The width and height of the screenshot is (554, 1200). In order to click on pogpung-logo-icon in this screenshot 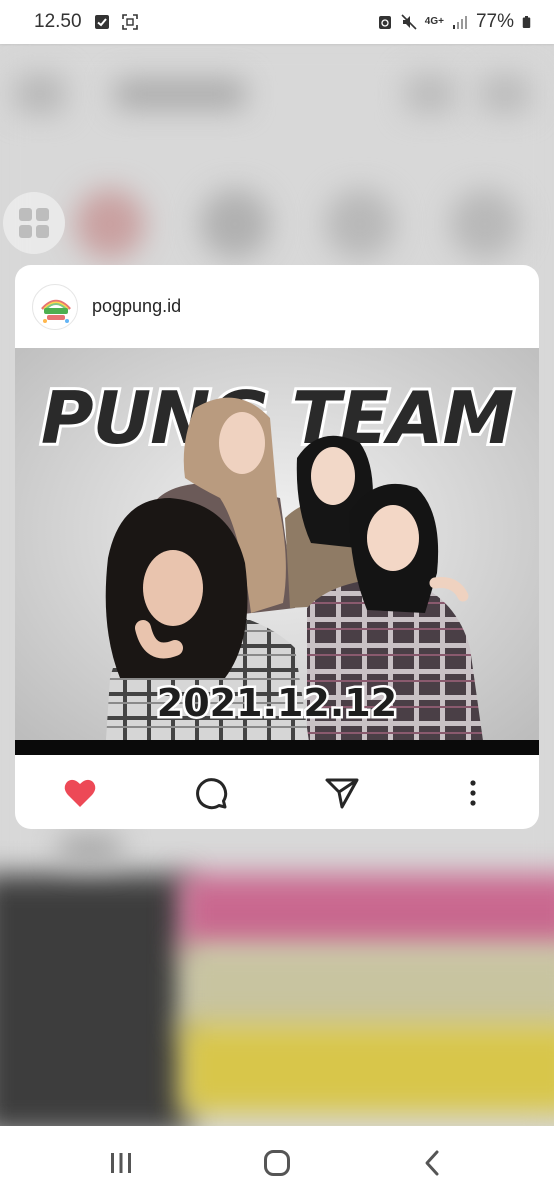, I will do `click(55, 307)`.